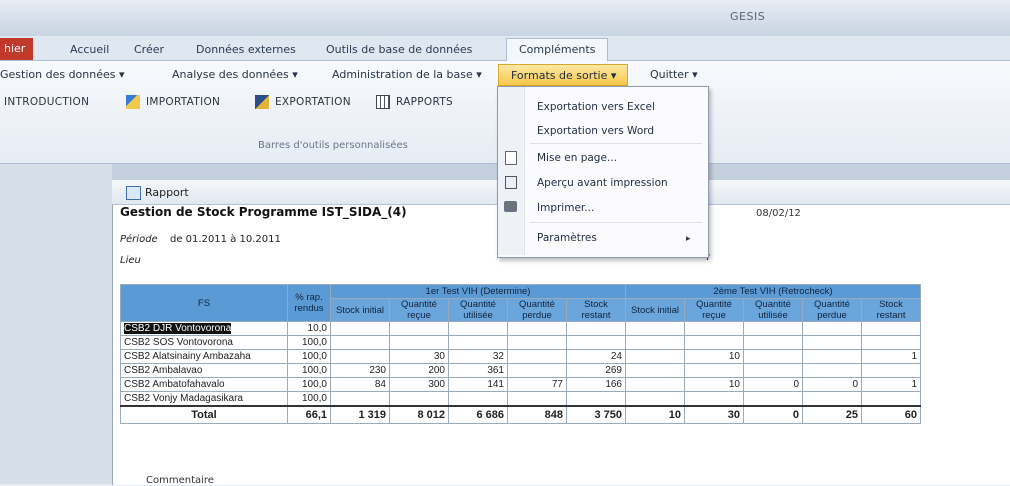 The image size is (1010, 486). What do you see at coordinates (891, 310) in the screenshot?
I see `header-sub: Stock restant` at bounding box center [891, 310].